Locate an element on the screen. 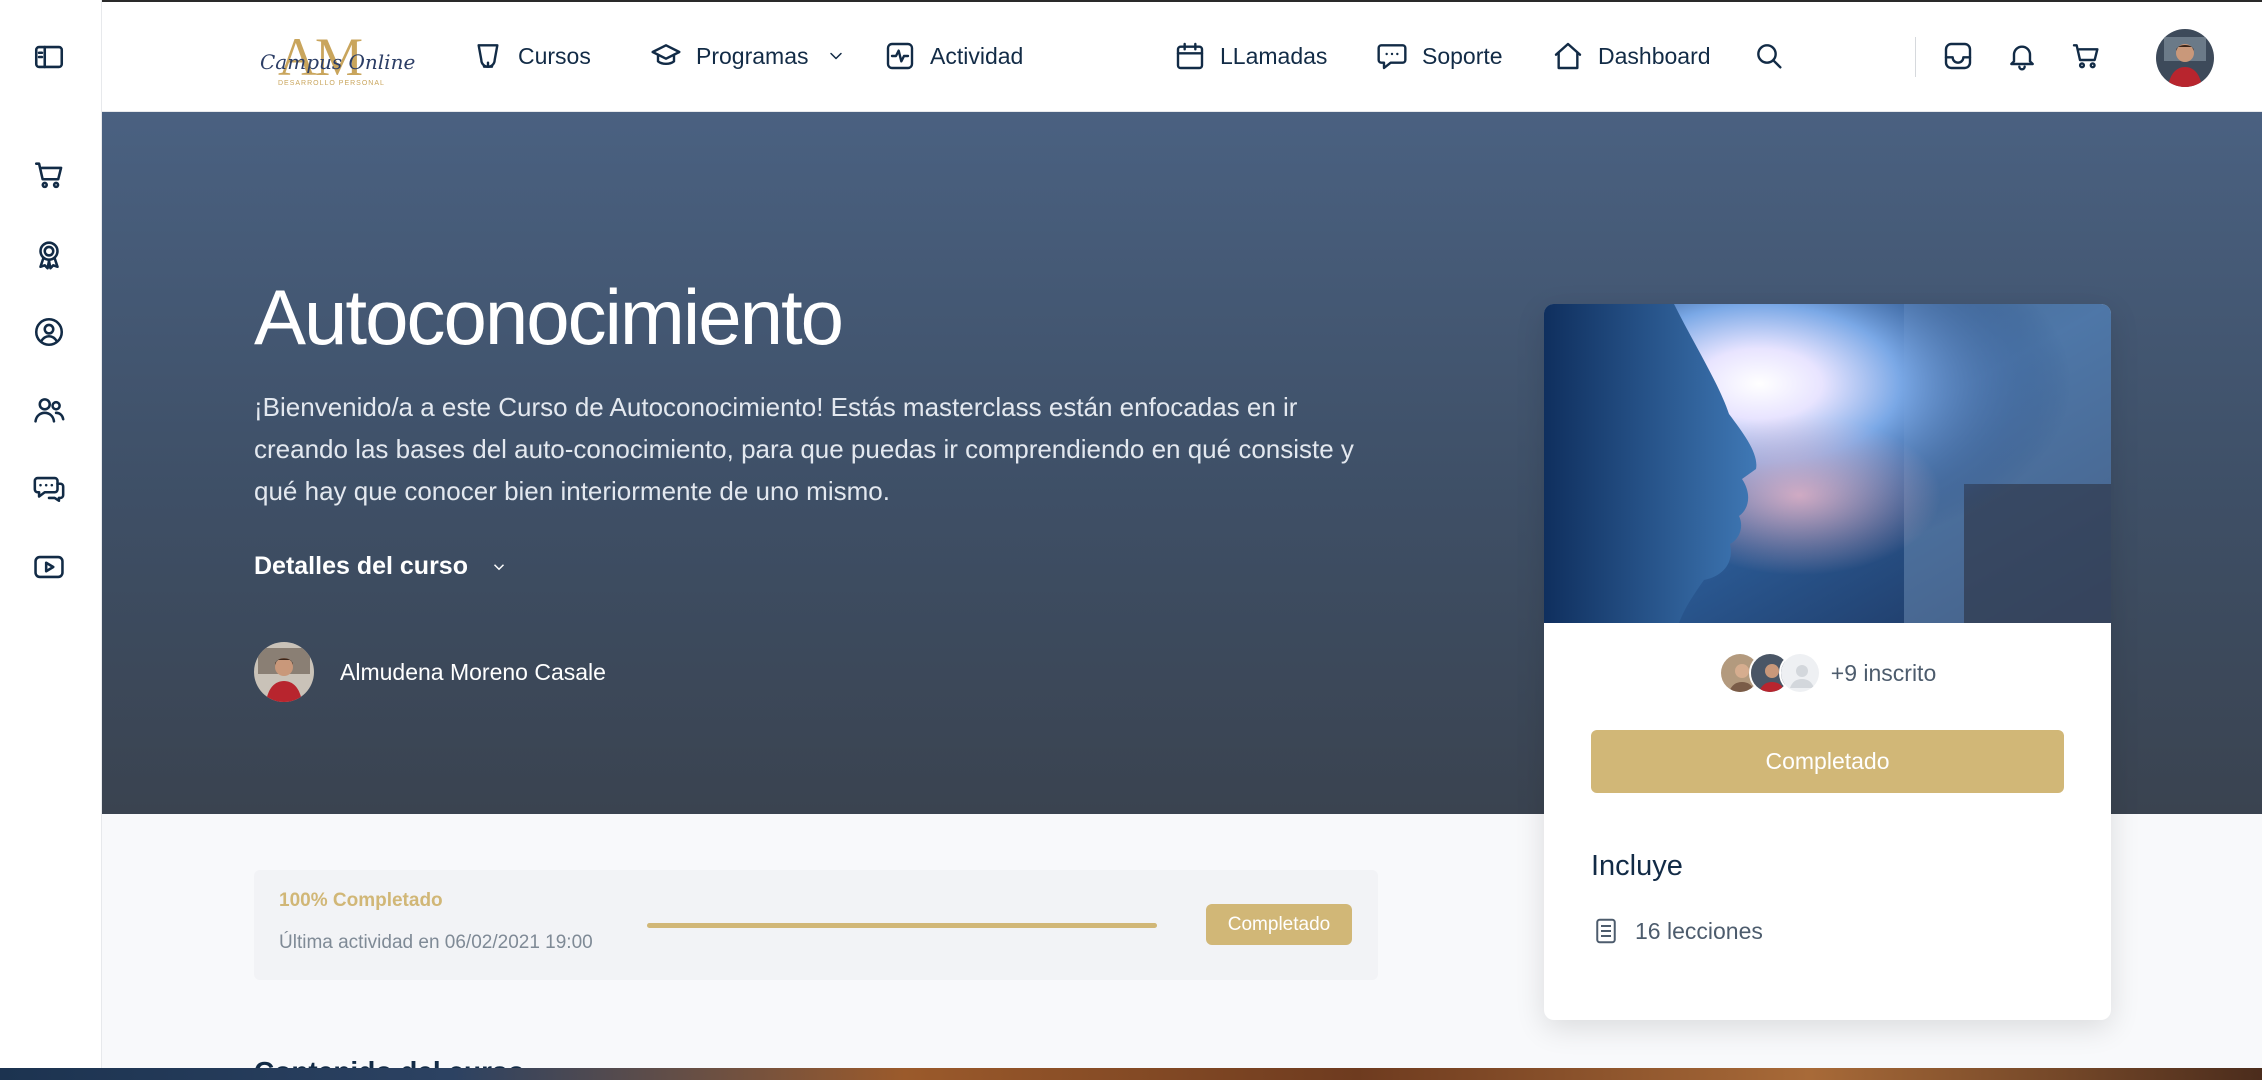 The image size is (2262, 1080). enrolled-members: +9 inscrito is located at coordinates (1827, 673).